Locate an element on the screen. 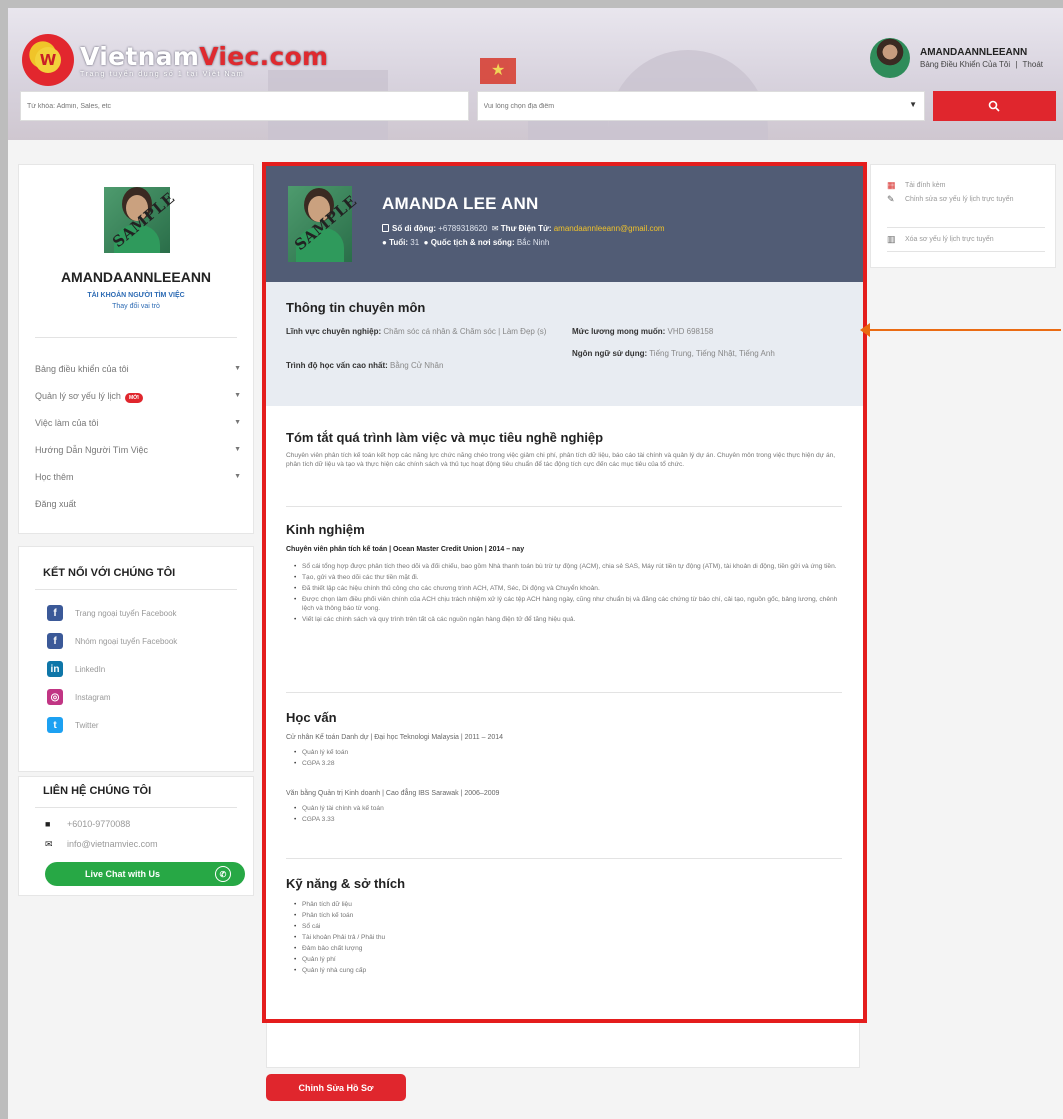 The image size is (1063, 1119). education-level-item: Trình độ học vấn cao nhất: Bằng Cử Nhân is located at coordinates (364, 365).